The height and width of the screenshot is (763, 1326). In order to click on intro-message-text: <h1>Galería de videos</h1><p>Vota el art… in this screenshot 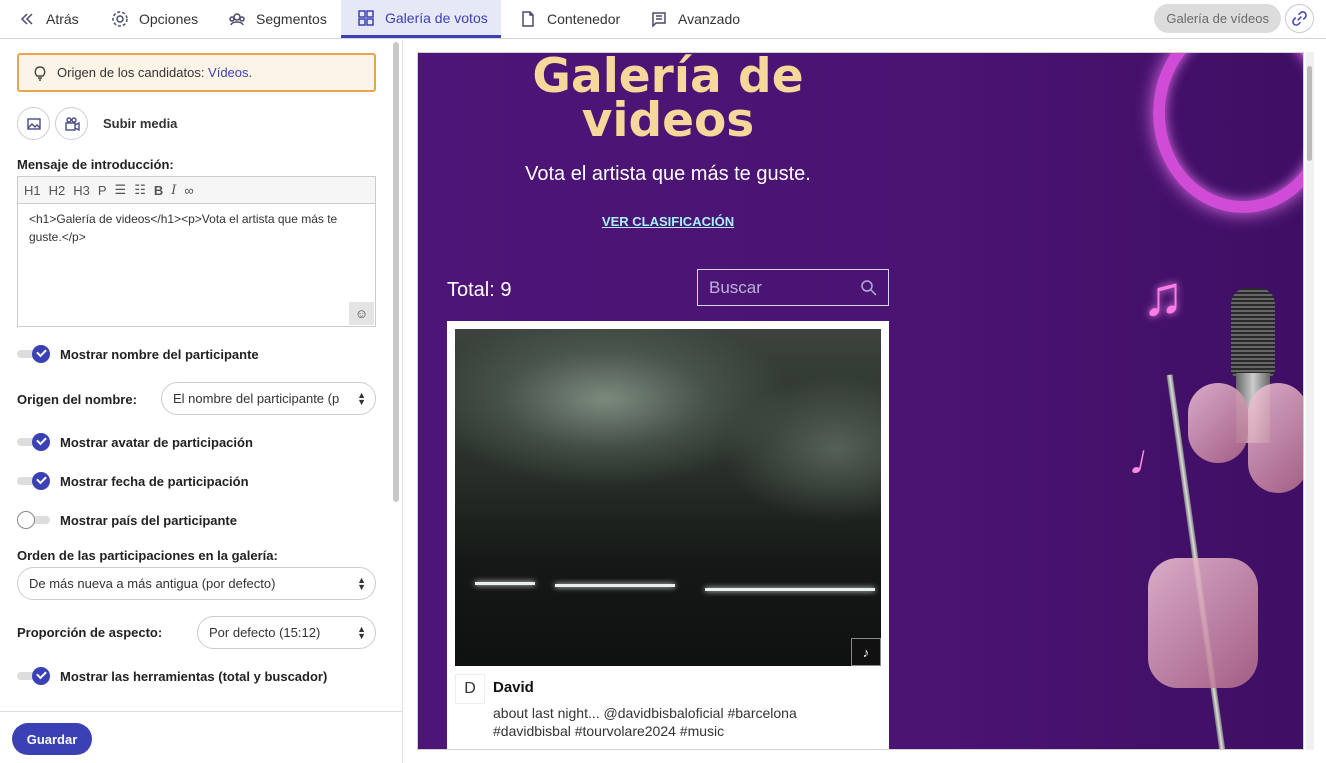, I will do `click(196, 228)`.